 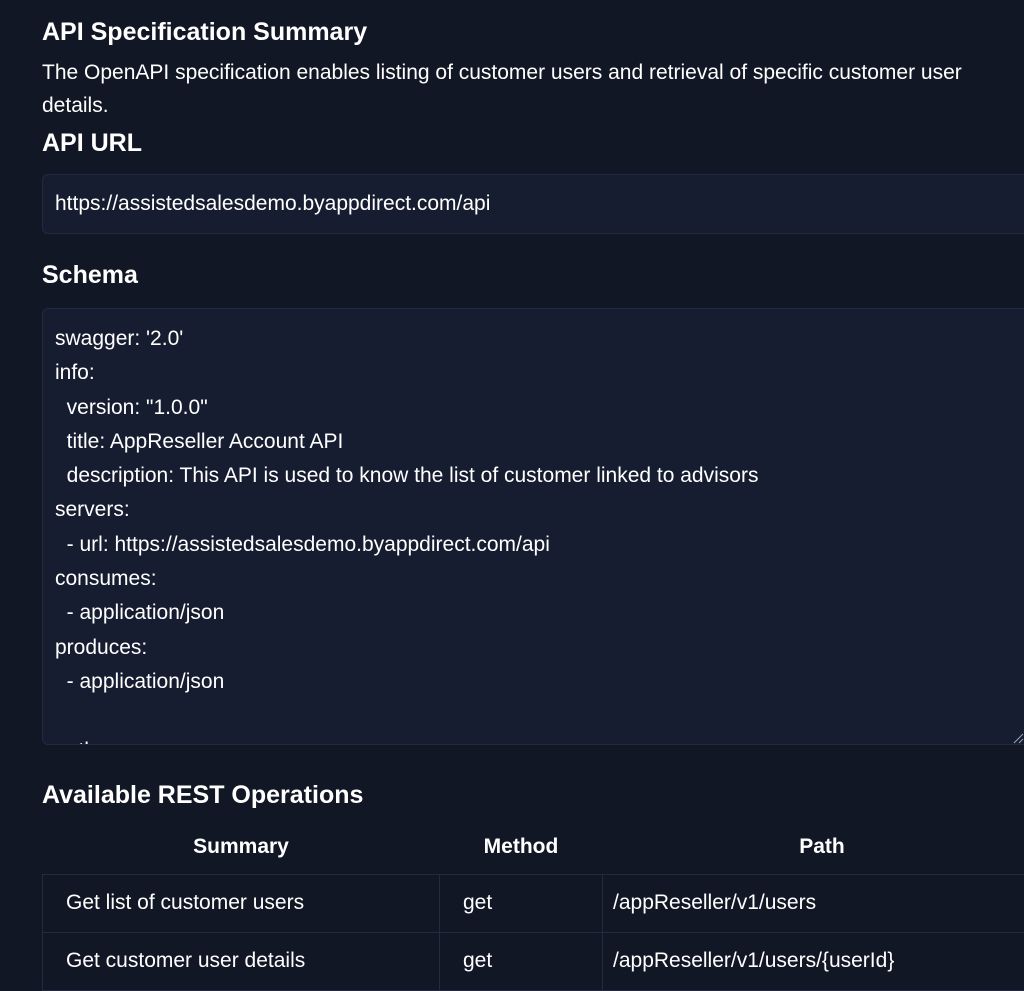 I want to click on column-header-method: Method, so click(x=521, y=846).